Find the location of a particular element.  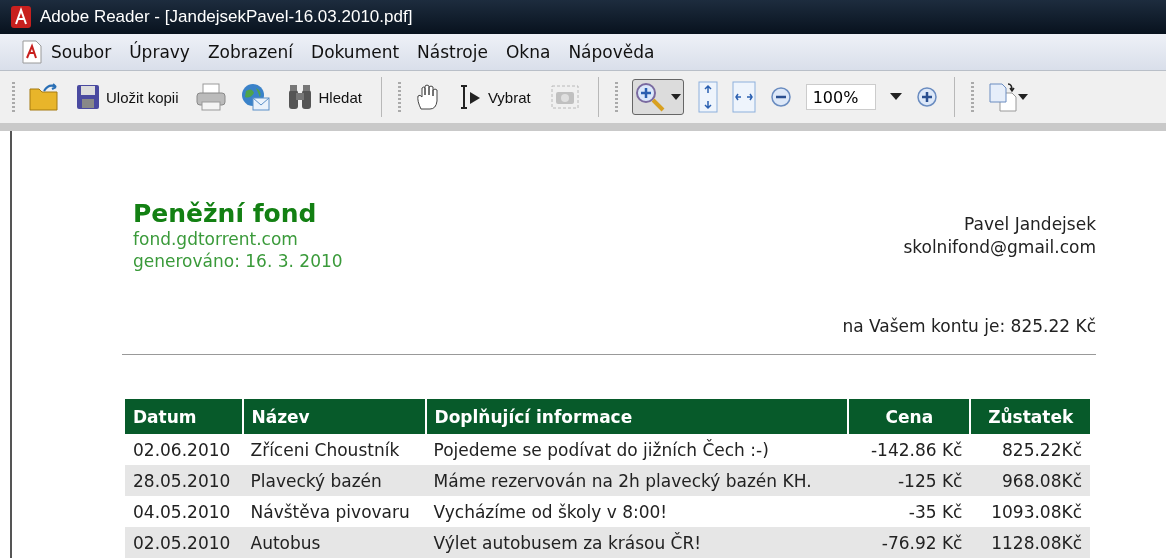

magnifier-plus-icon is located at coordinates (649, 97).